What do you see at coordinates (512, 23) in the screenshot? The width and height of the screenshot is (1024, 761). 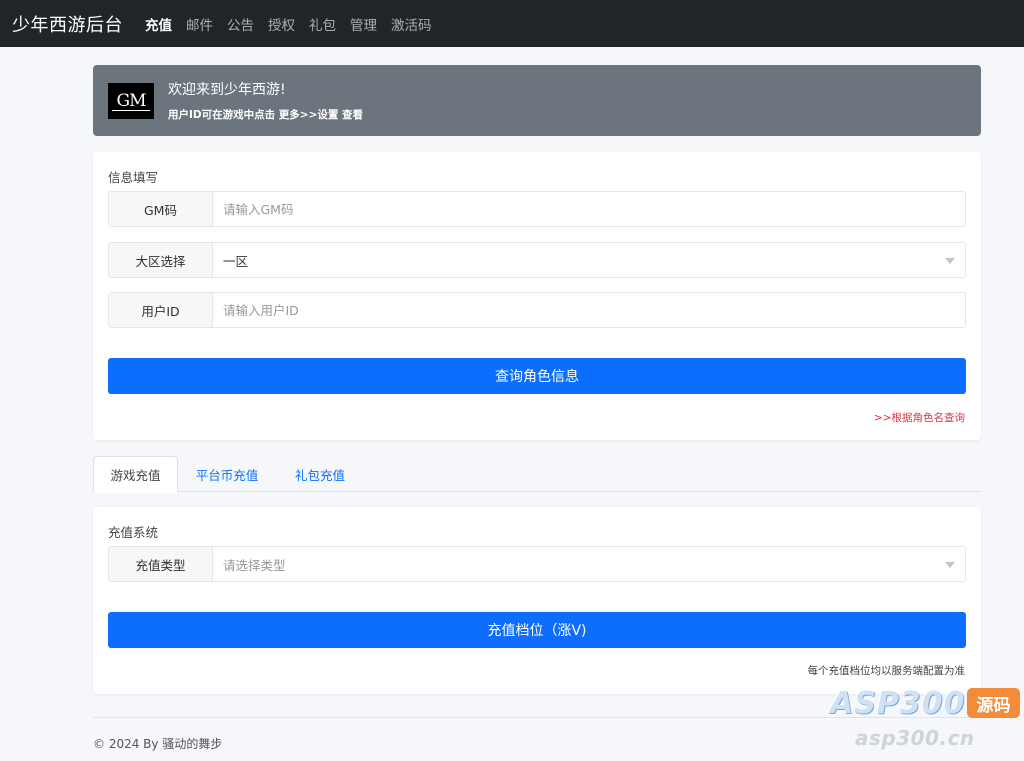 I see `top-navbar: 少年西游后台 充值 邮件 公告 授权 礼包 管理 激活码` at bounding box center [512, 23].